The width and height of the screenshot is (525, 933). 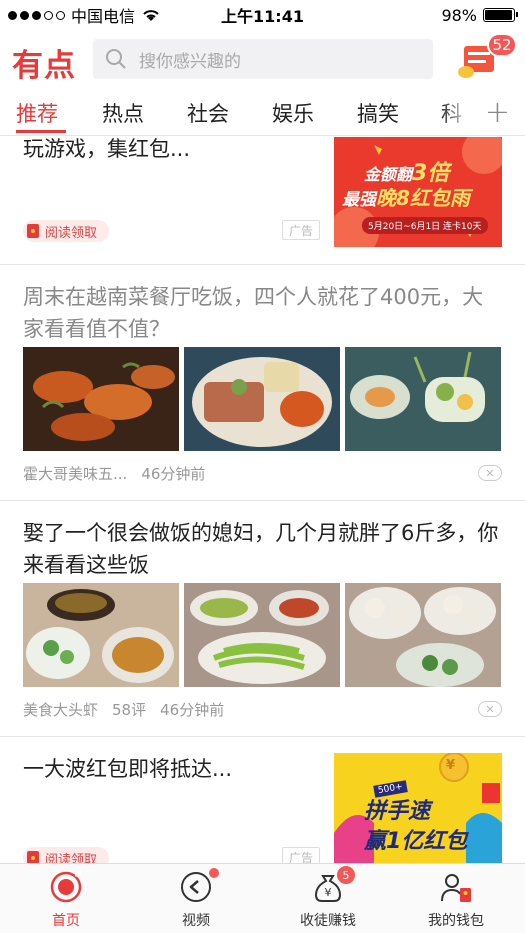 What do you see at coordinates (456, 888) in the screenshot?
I see `wallet-user-icon` at bounding box center [456, 888].